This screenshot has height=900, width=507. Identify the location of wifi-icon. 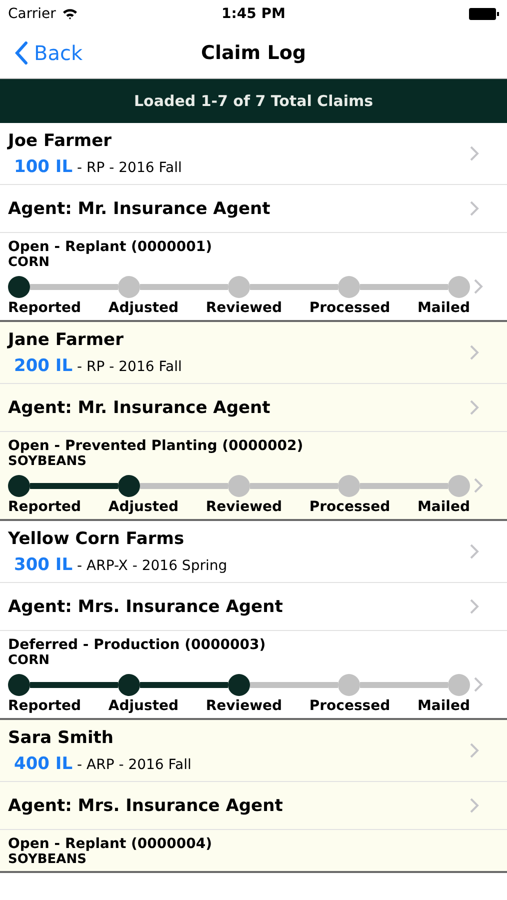
(70, 14).